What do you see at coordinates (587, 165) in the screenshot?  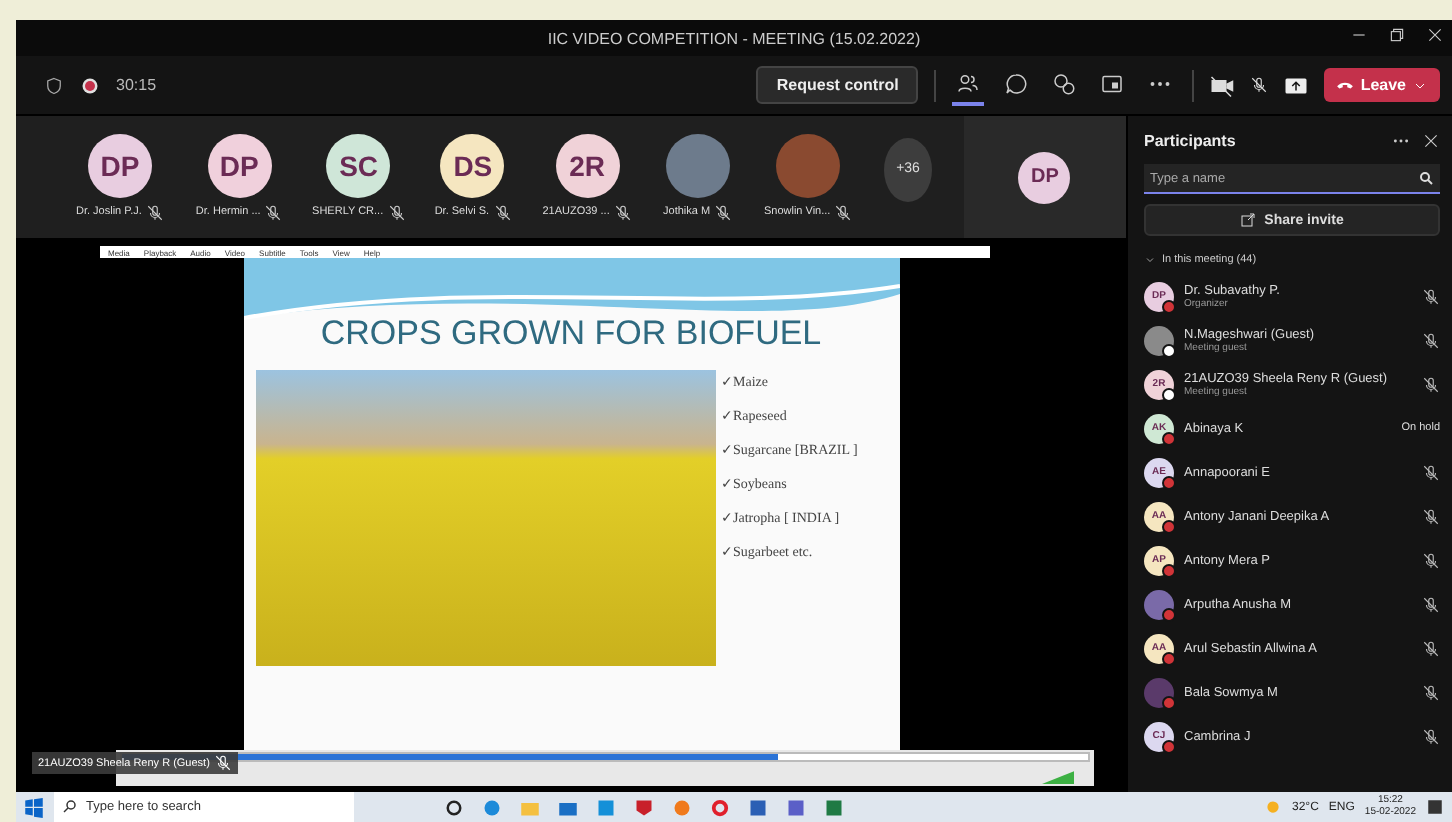 I see `avatar: 2R` at bounding box center [587, 165].